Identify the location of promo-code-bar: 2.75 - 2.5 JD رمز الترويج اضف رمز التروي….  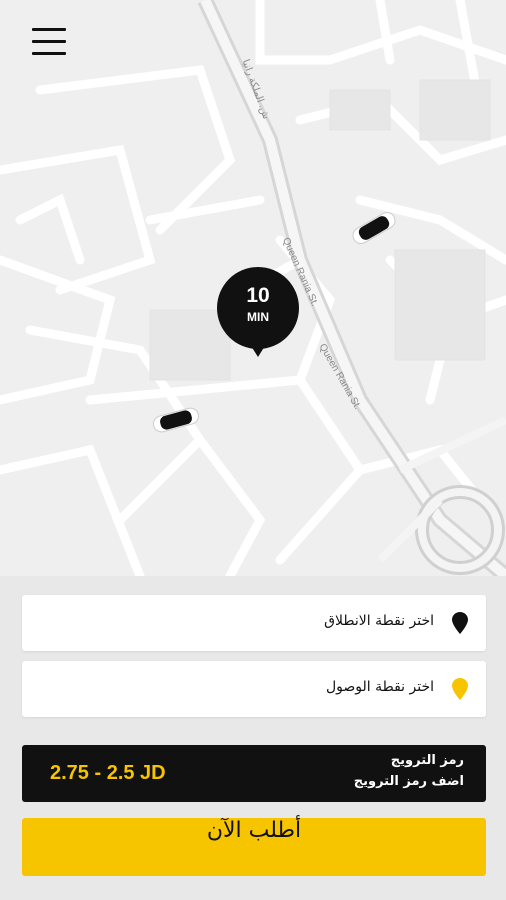
(254, 773).